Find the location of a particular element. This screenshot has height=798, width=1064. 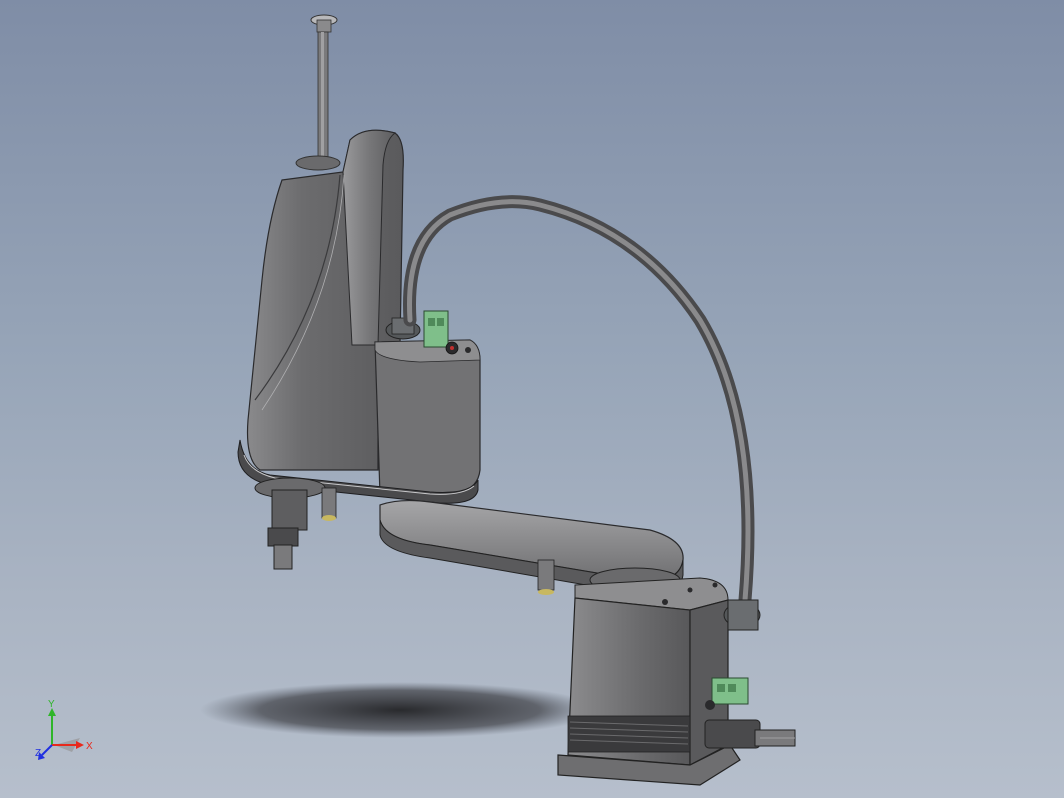

end-effector-flange is located at coordinates (295, 523).